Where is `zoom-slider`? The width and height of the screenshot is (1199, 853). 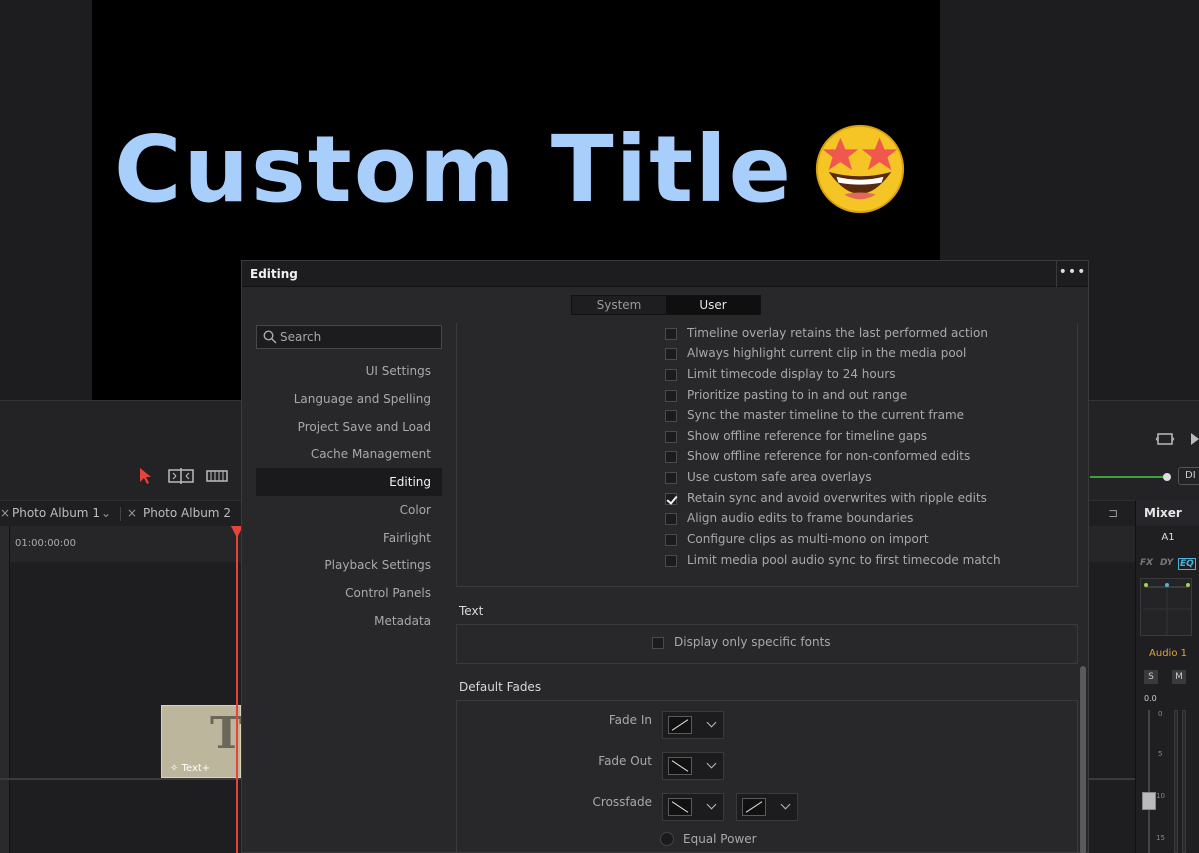
zoom-slider is located at coordinates (1130, 477).